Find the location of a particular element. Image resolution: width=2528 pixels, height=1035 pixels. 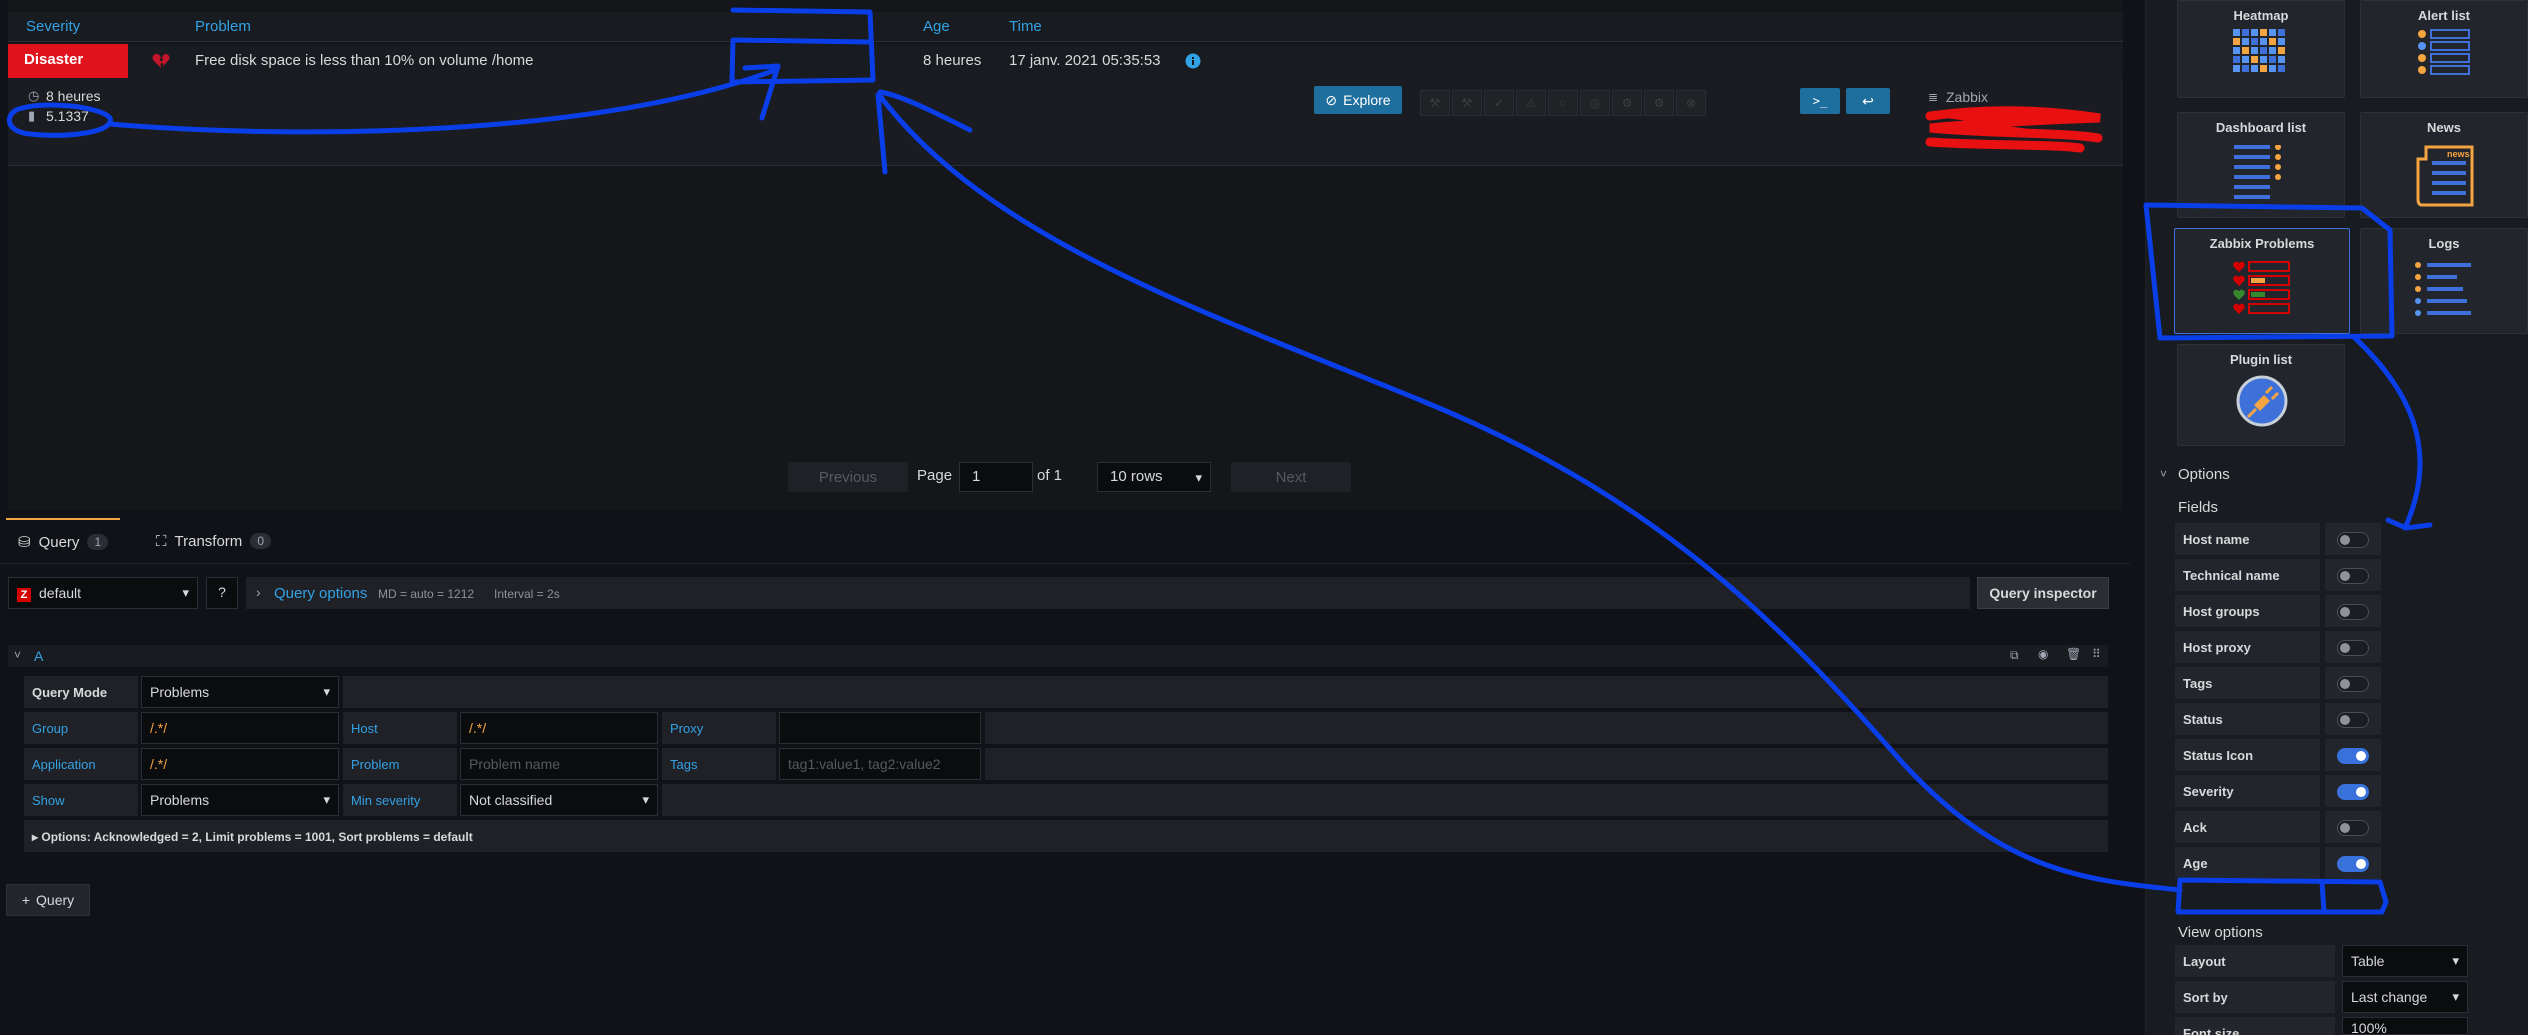

fontsize-value: 100% is located at coordinates (2369, 1027).